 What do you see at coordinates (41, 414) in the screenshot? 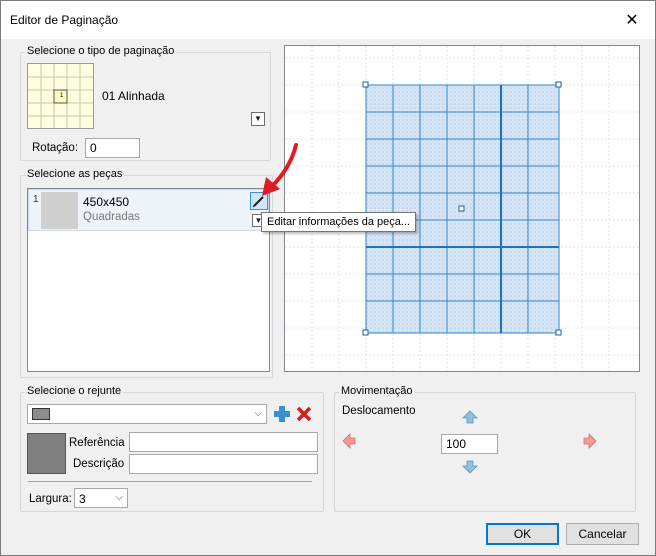
I see `grout-color-swatch` at bounding box center [41, 414].